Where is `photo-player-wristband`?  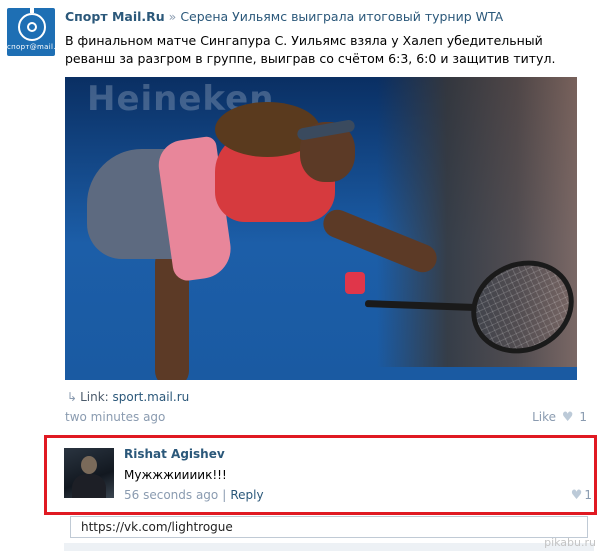 photo-player-wristband is located at coordinates (355, 283).